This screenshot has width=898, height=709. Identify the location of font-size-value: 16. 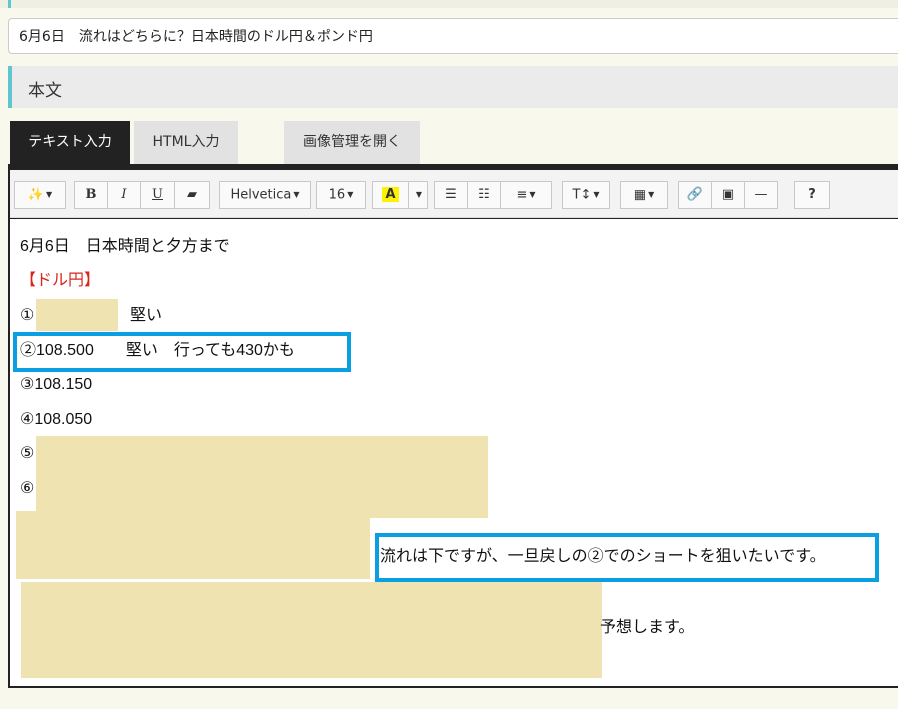
(337, 195).